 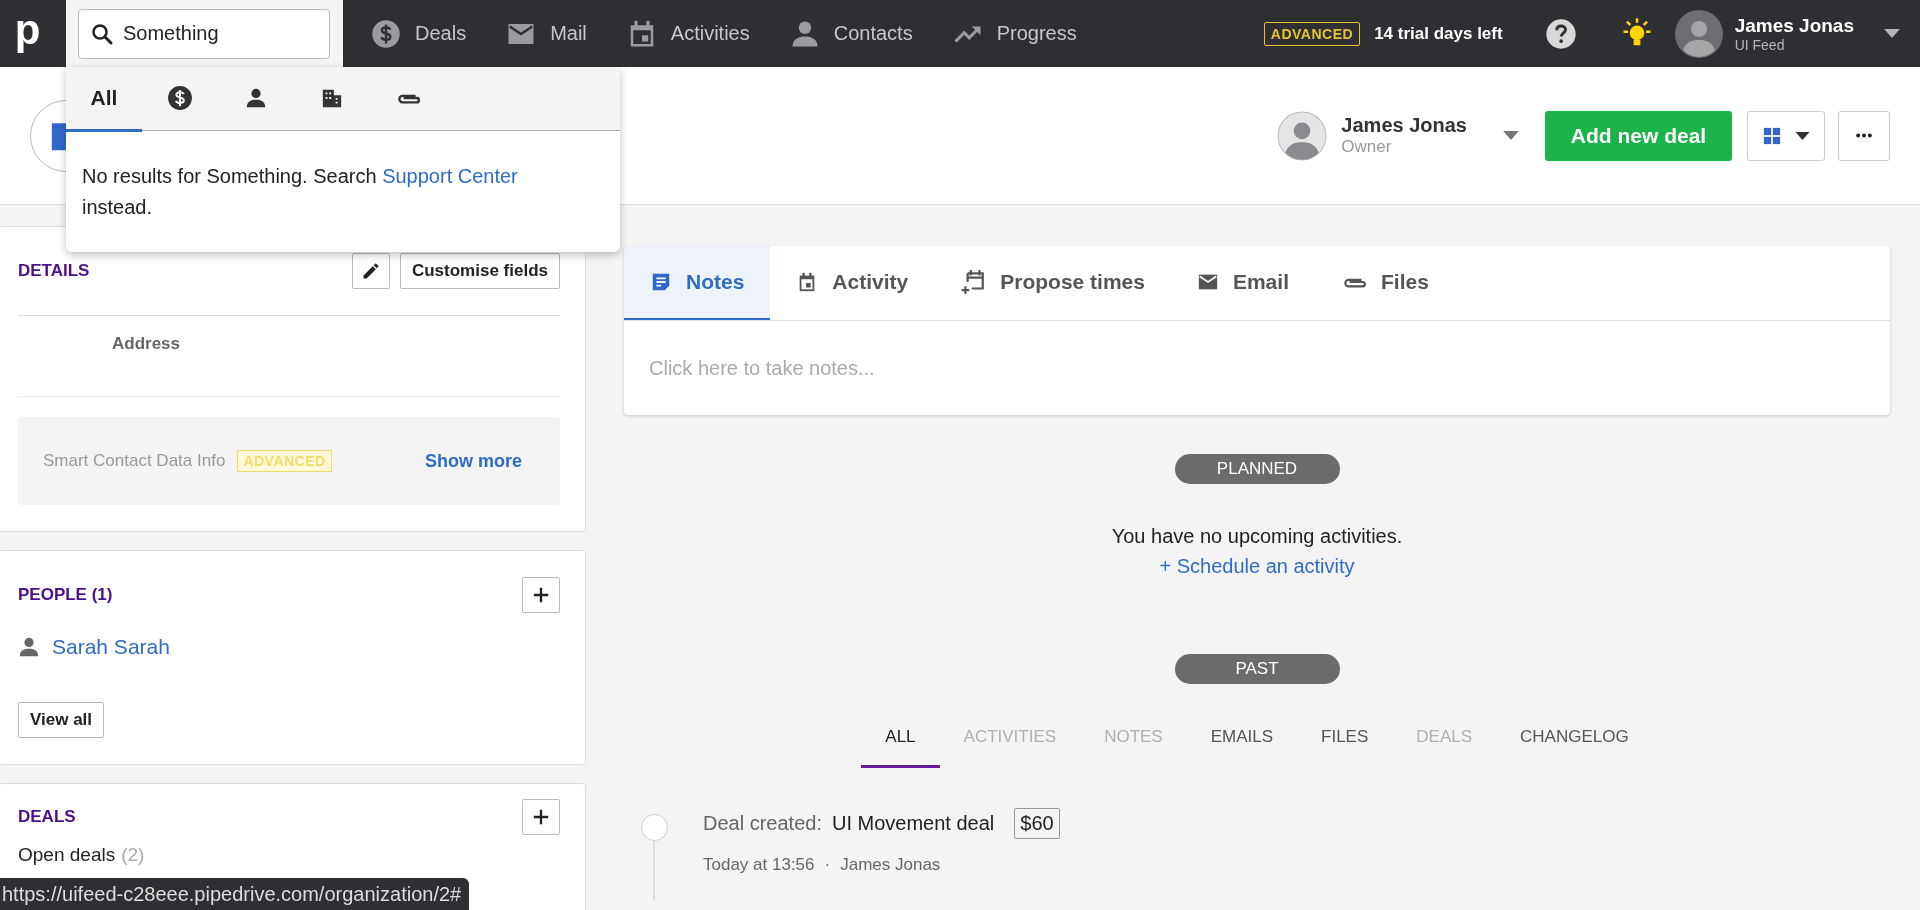 I want to click on view-all-button: View all, so click(x=61, y=720).